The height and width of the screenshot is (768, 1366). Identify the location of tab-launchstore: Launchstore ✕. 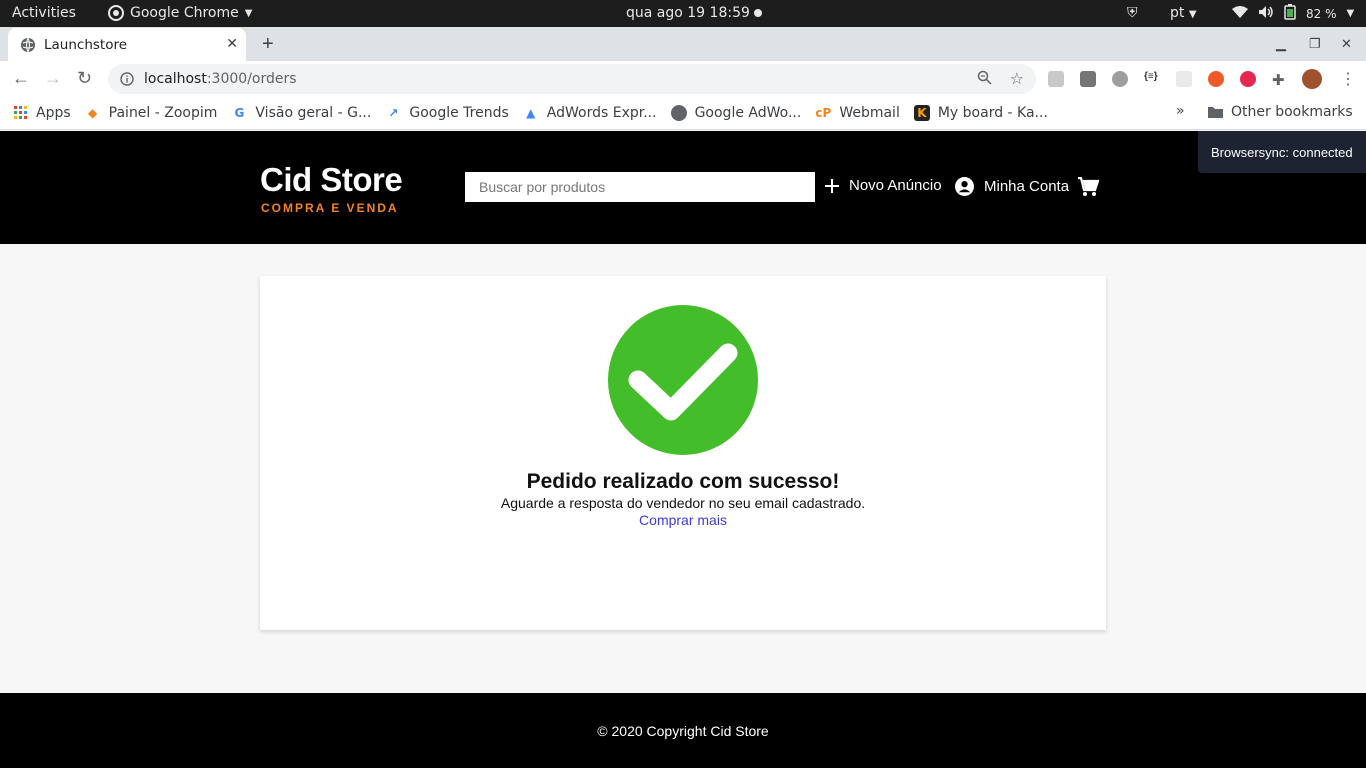
(127, 44).